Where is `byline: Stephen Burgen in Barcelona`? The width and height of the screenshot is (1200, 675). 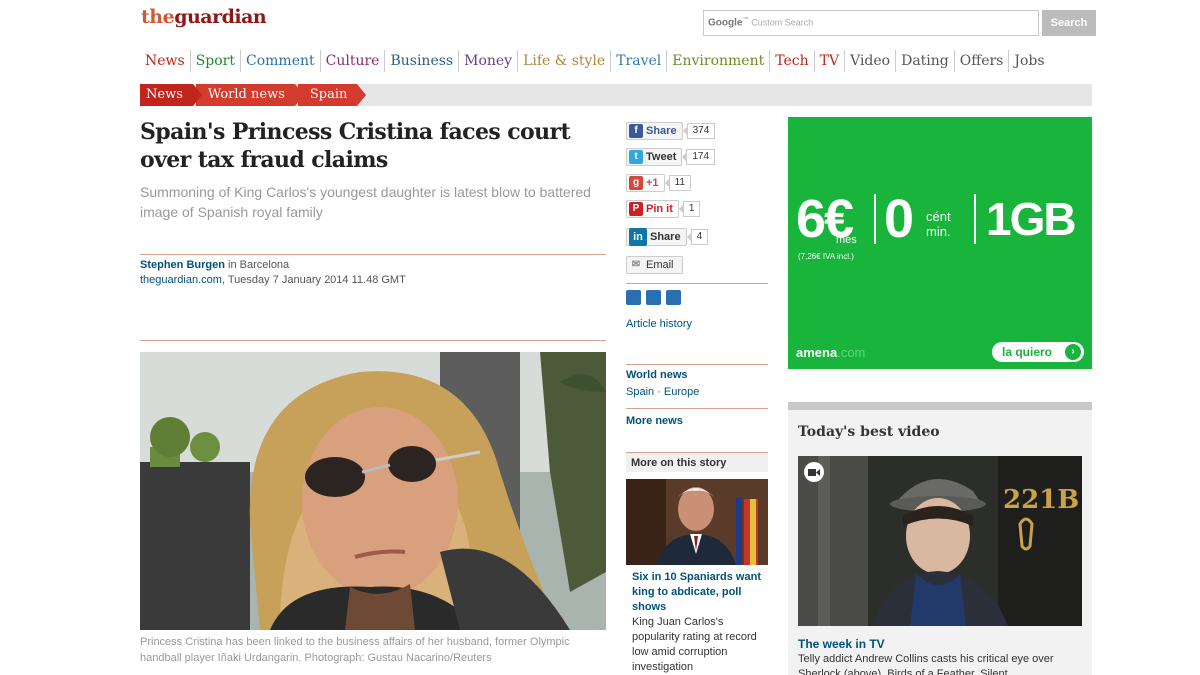 byline: Stephen Burgen in Barcelona is located at coordinates (214, 265).